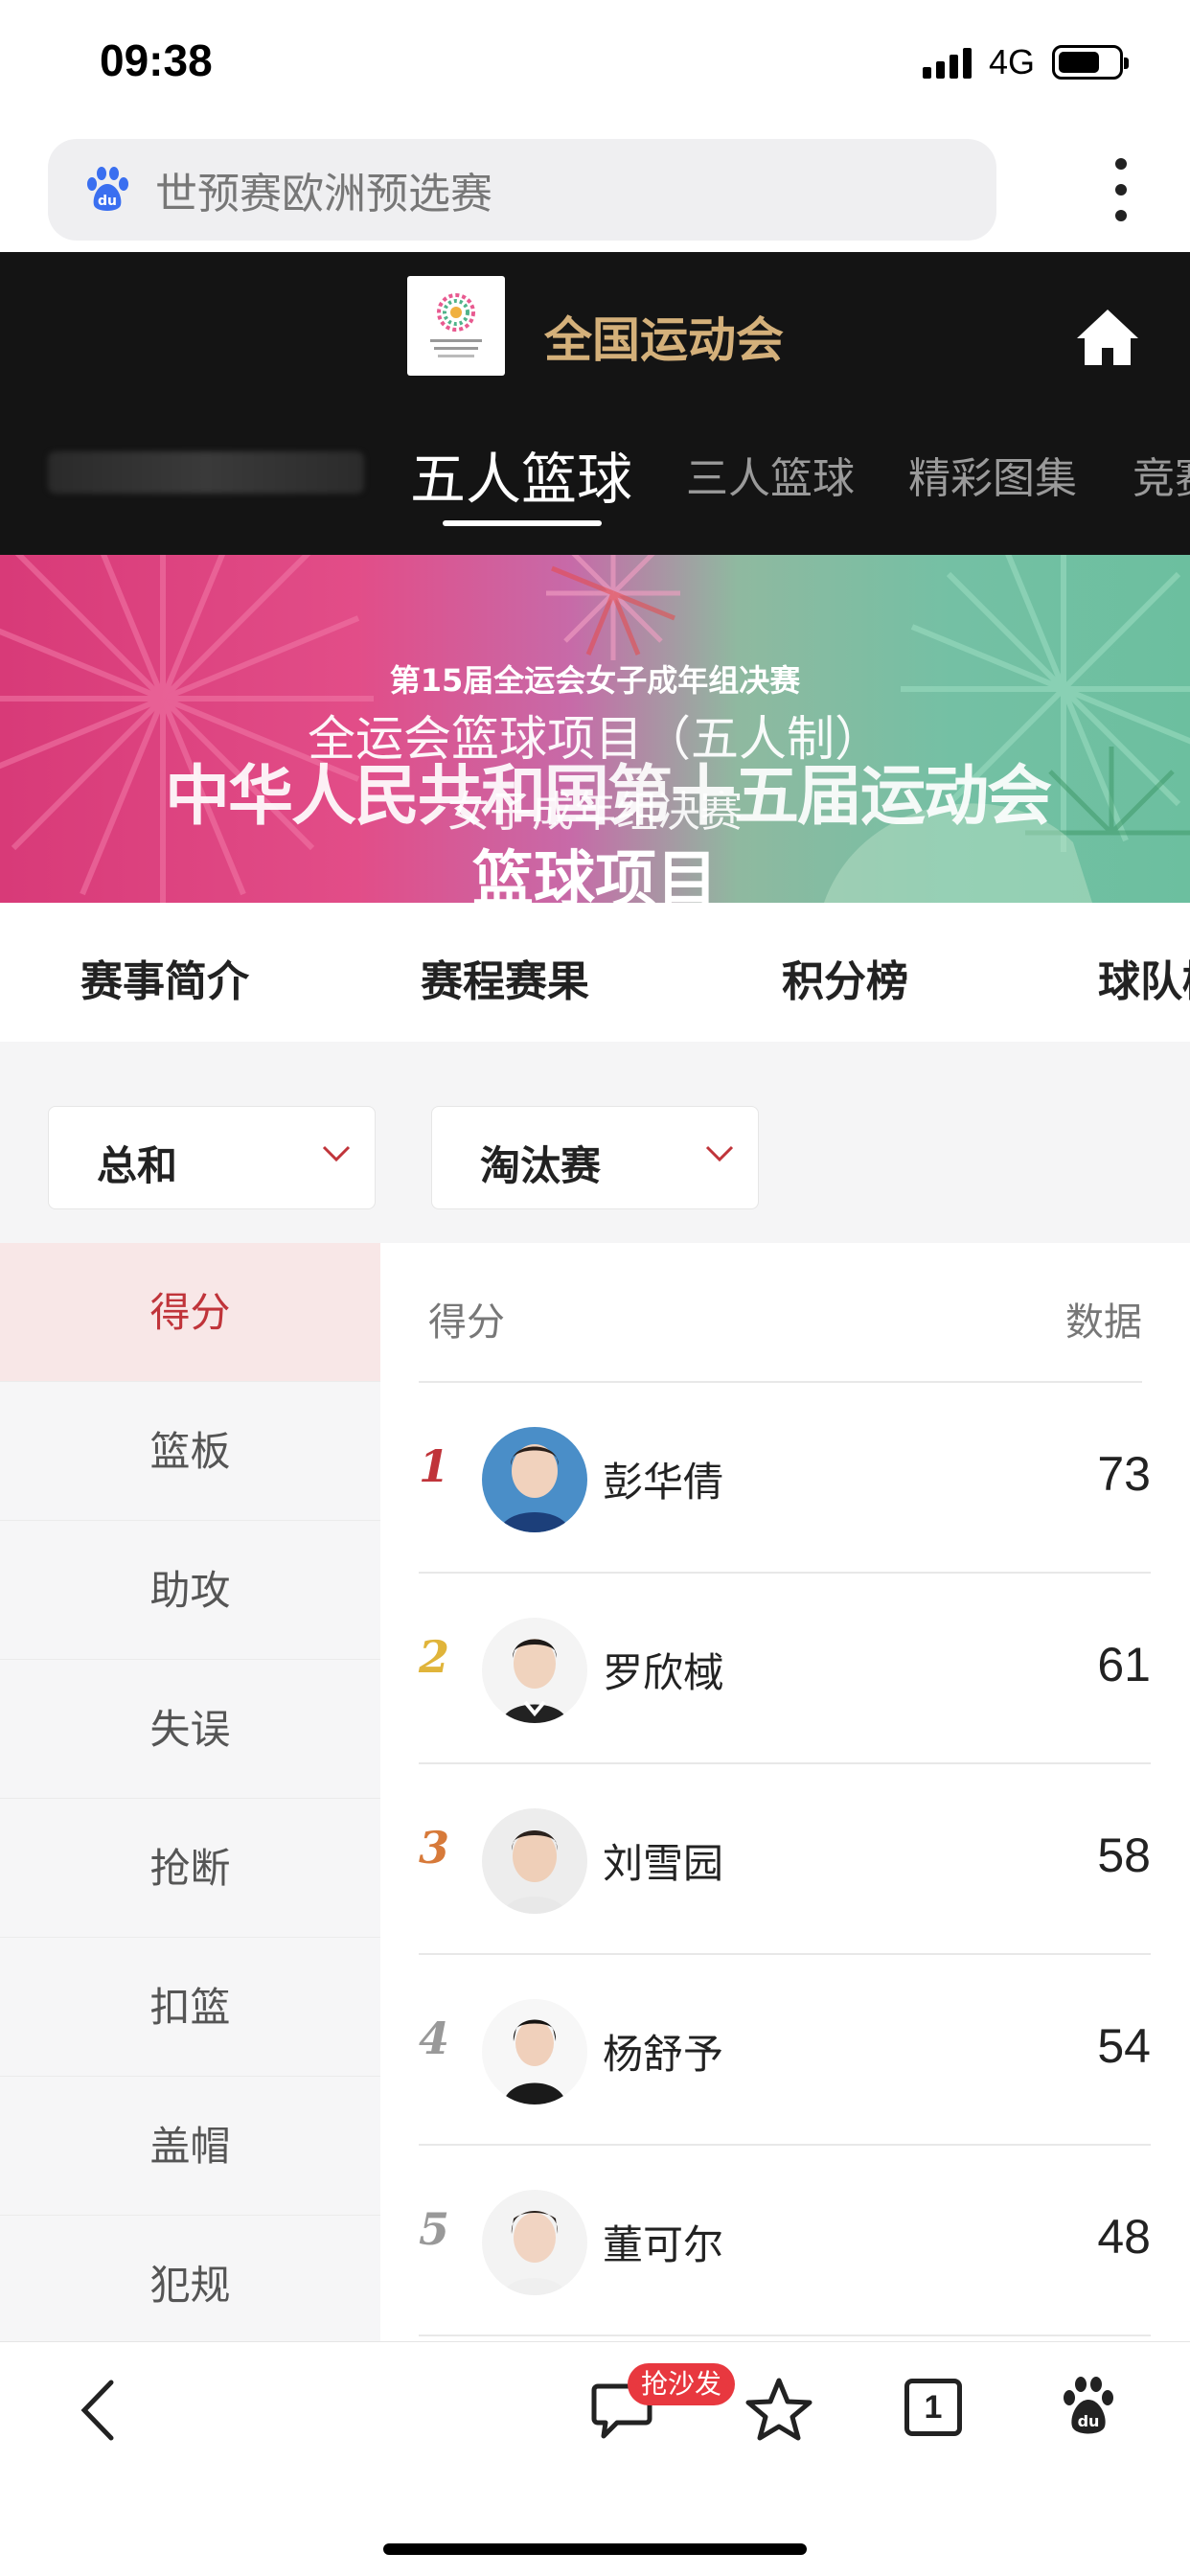 This screenshot has height=2576, width=1190. I want to click on nav-tabs: 五人篮球 三人篮球 精彩图集 竞赛, so click(595, 499).